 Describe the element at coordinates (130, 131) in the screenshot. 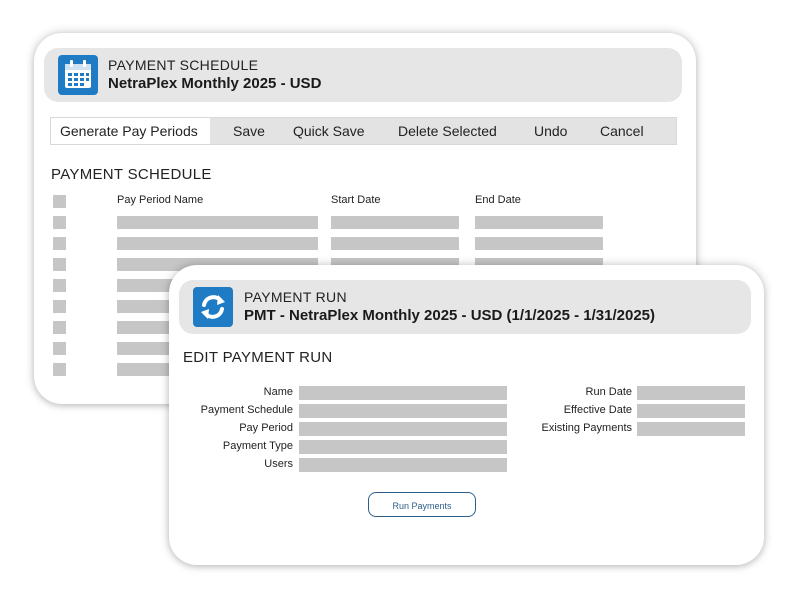

I see `generate-pay-periods-button: Generate Pay Periods` at that location.